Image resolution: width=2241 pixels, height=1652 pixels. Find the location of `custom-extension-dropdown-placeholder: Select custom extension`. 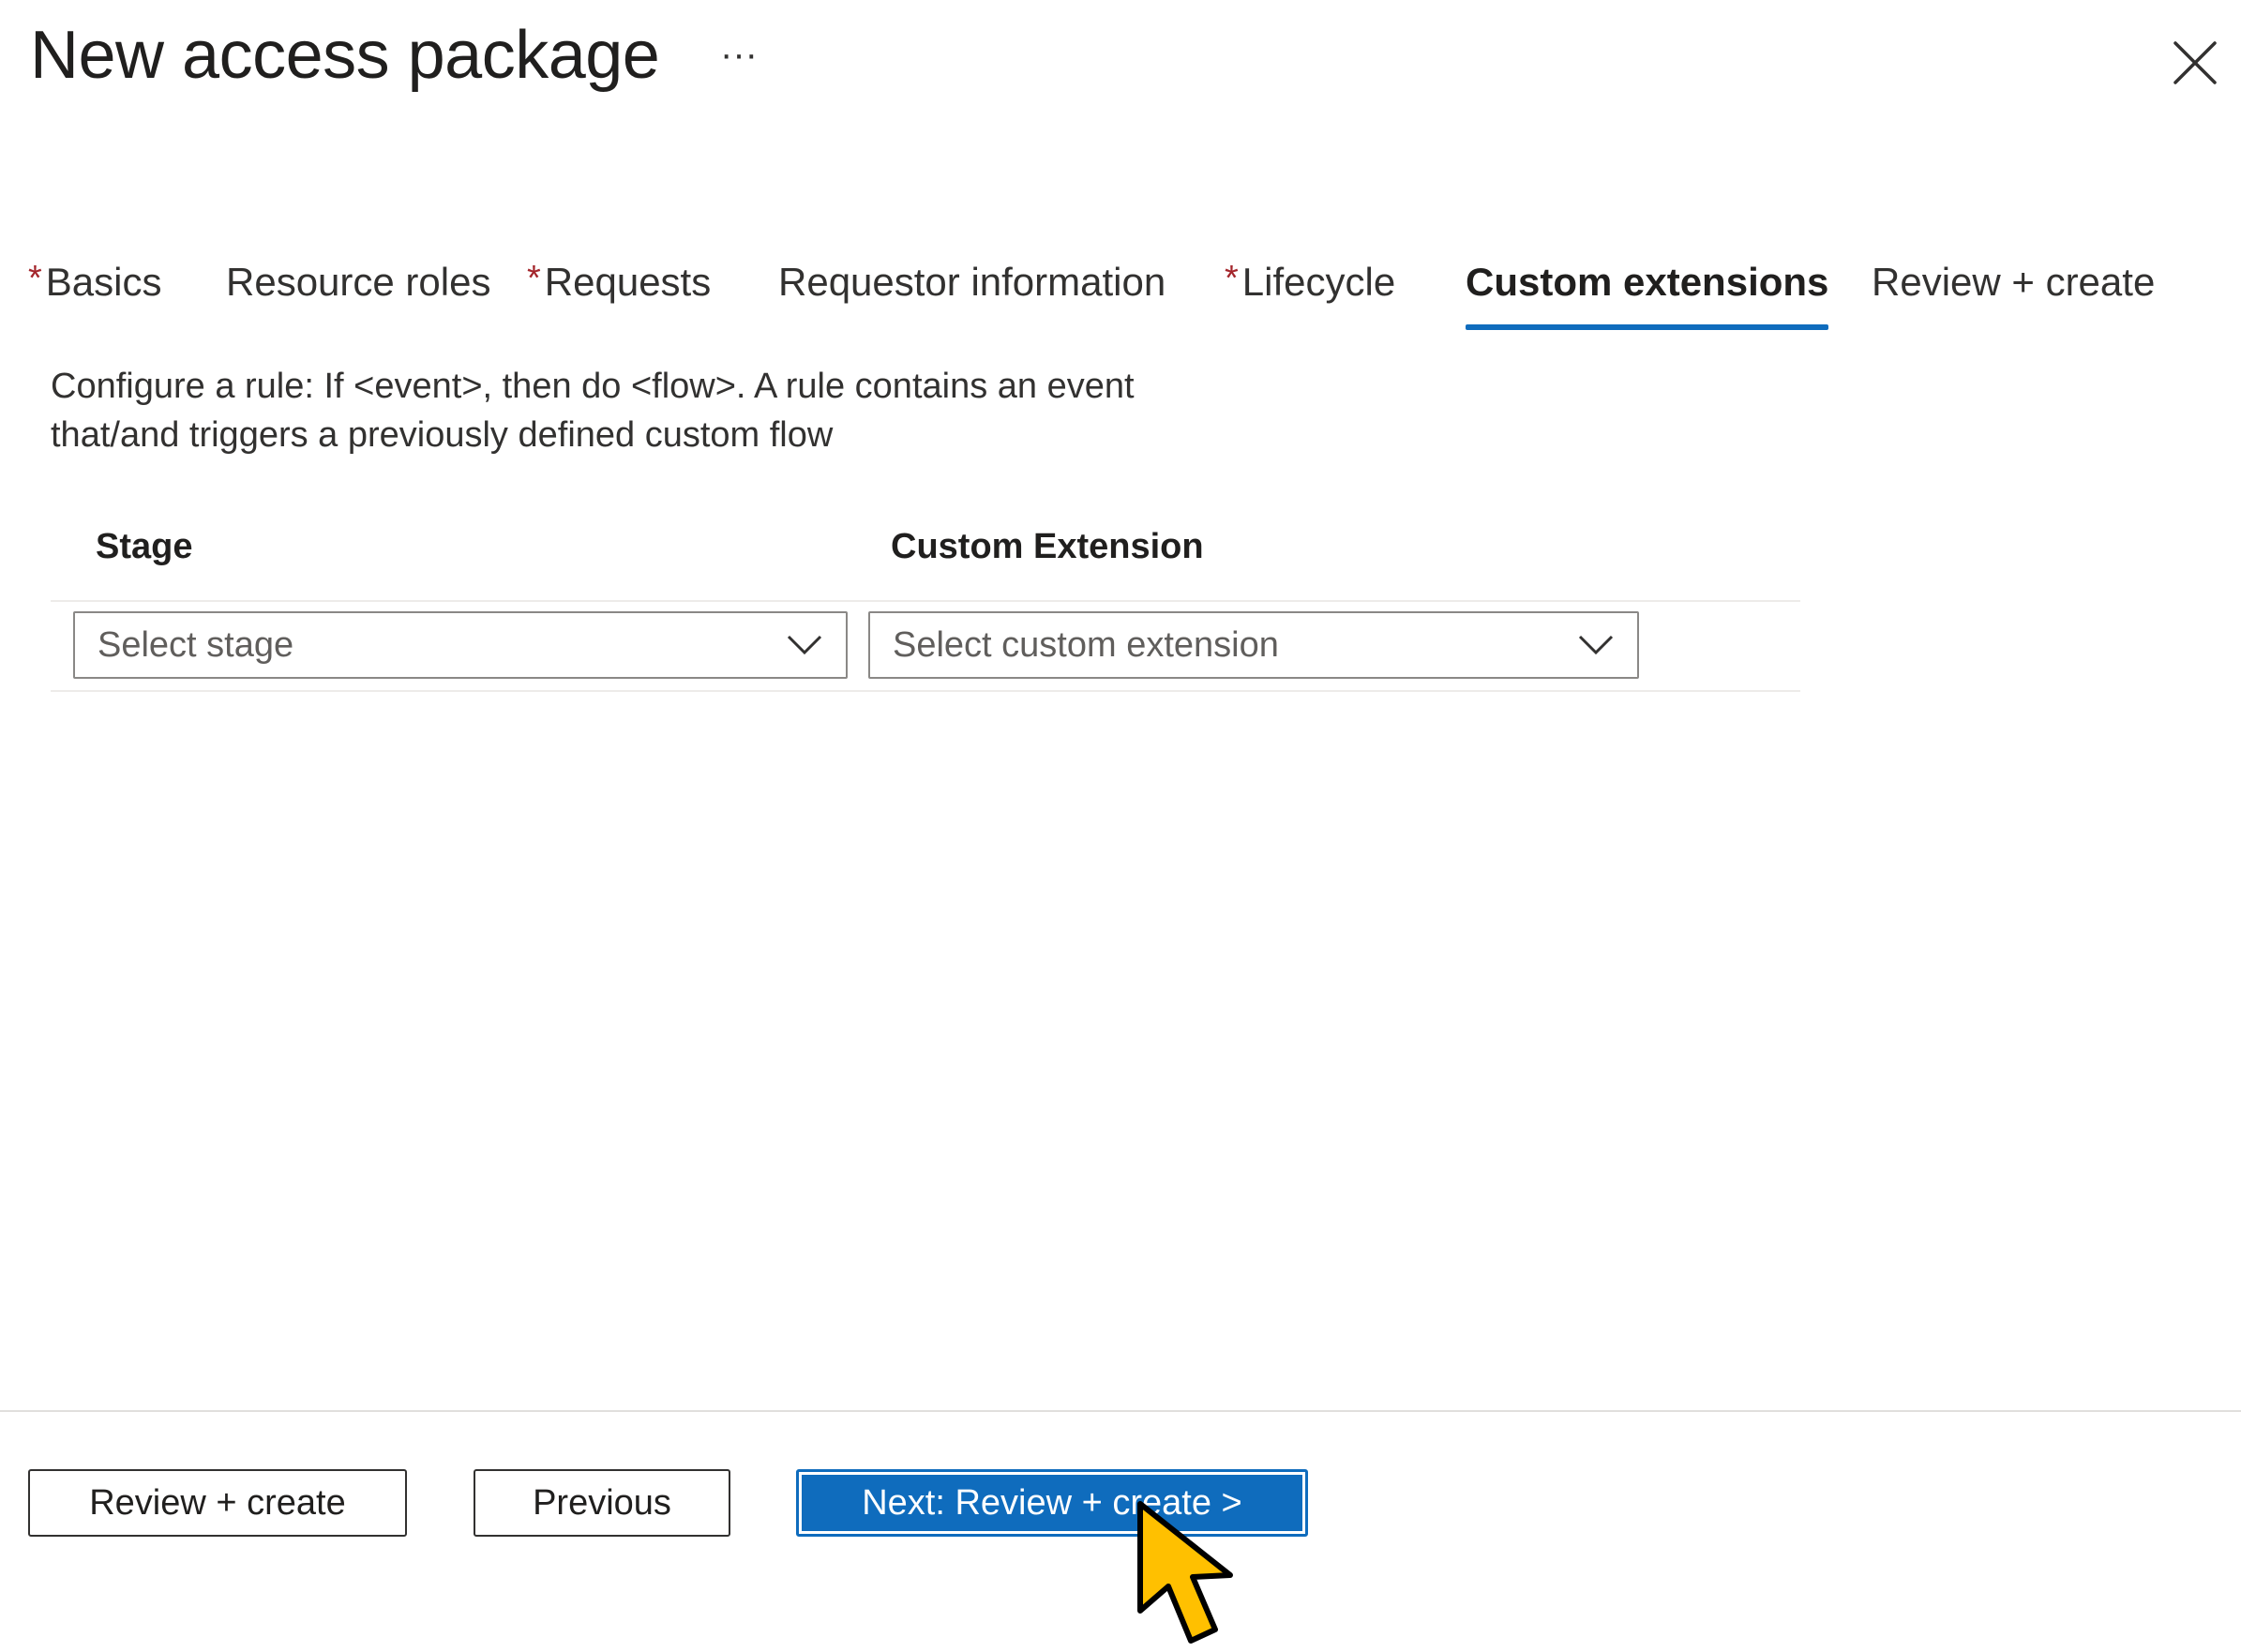

custom-extension-dropdown-placeholder: Select custom extension is located at coordinates (1086, 645).